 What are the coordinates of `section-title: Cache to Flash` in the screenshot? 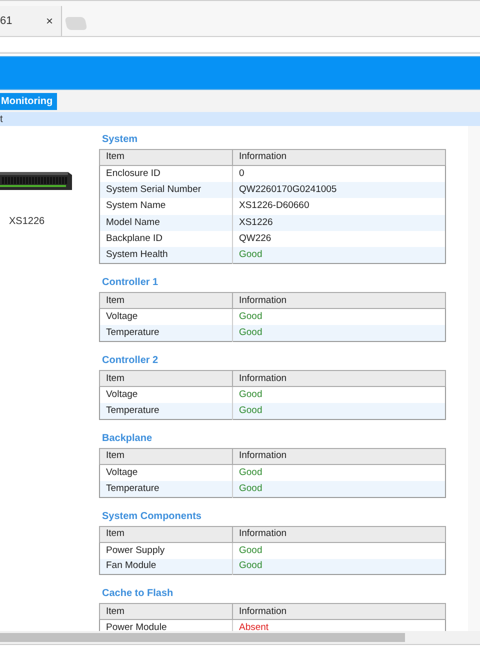 It's located at (138, 593).